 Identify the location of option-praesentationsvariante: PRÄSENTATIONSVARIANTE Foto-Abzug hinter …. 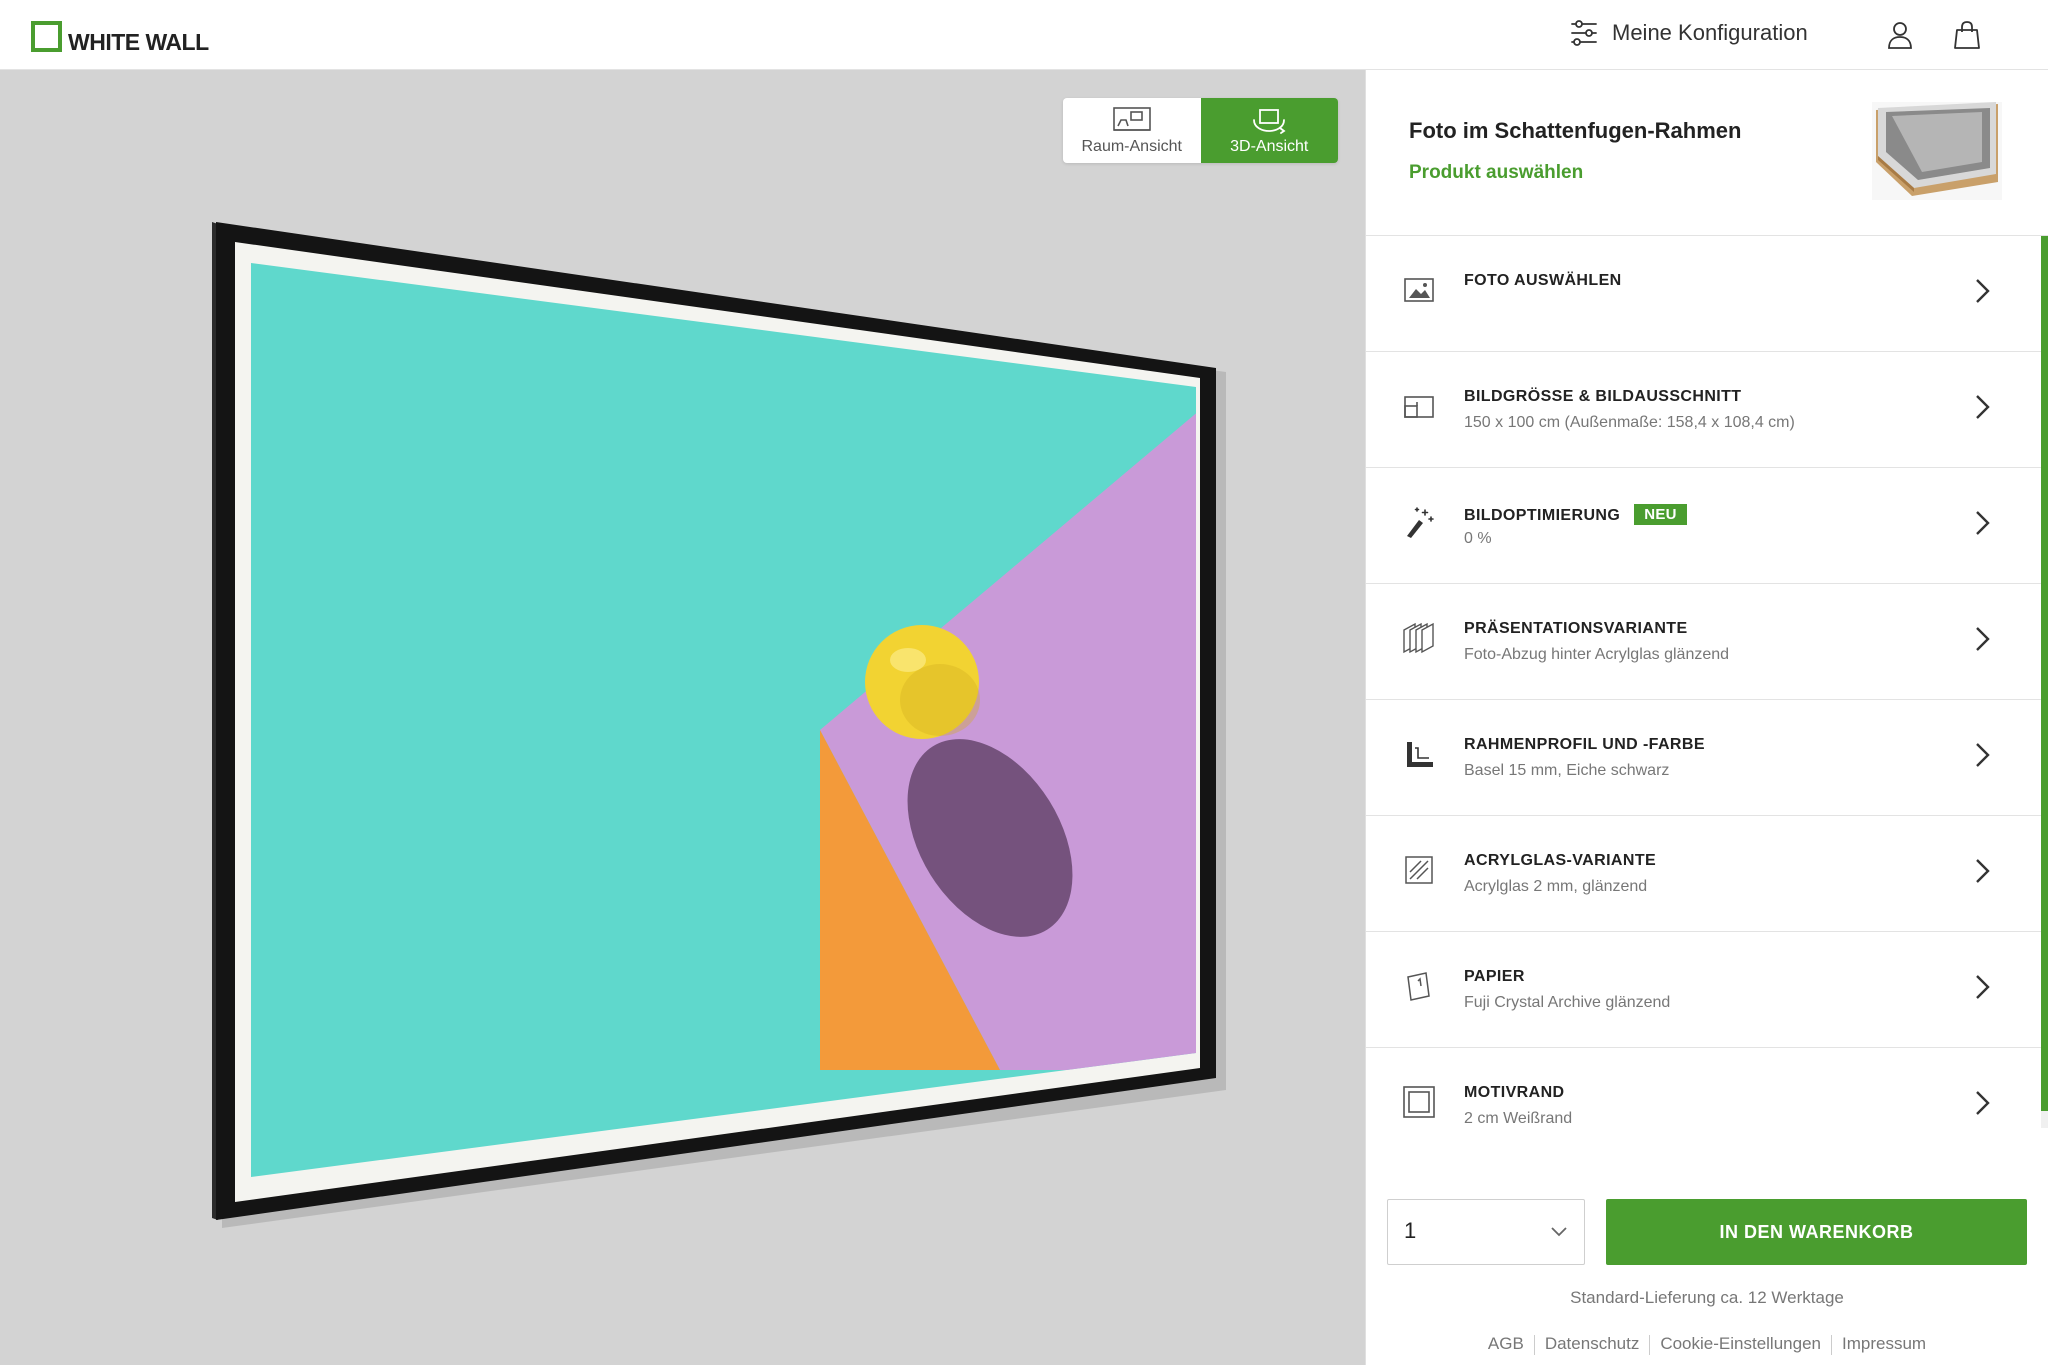
(1703, 642).